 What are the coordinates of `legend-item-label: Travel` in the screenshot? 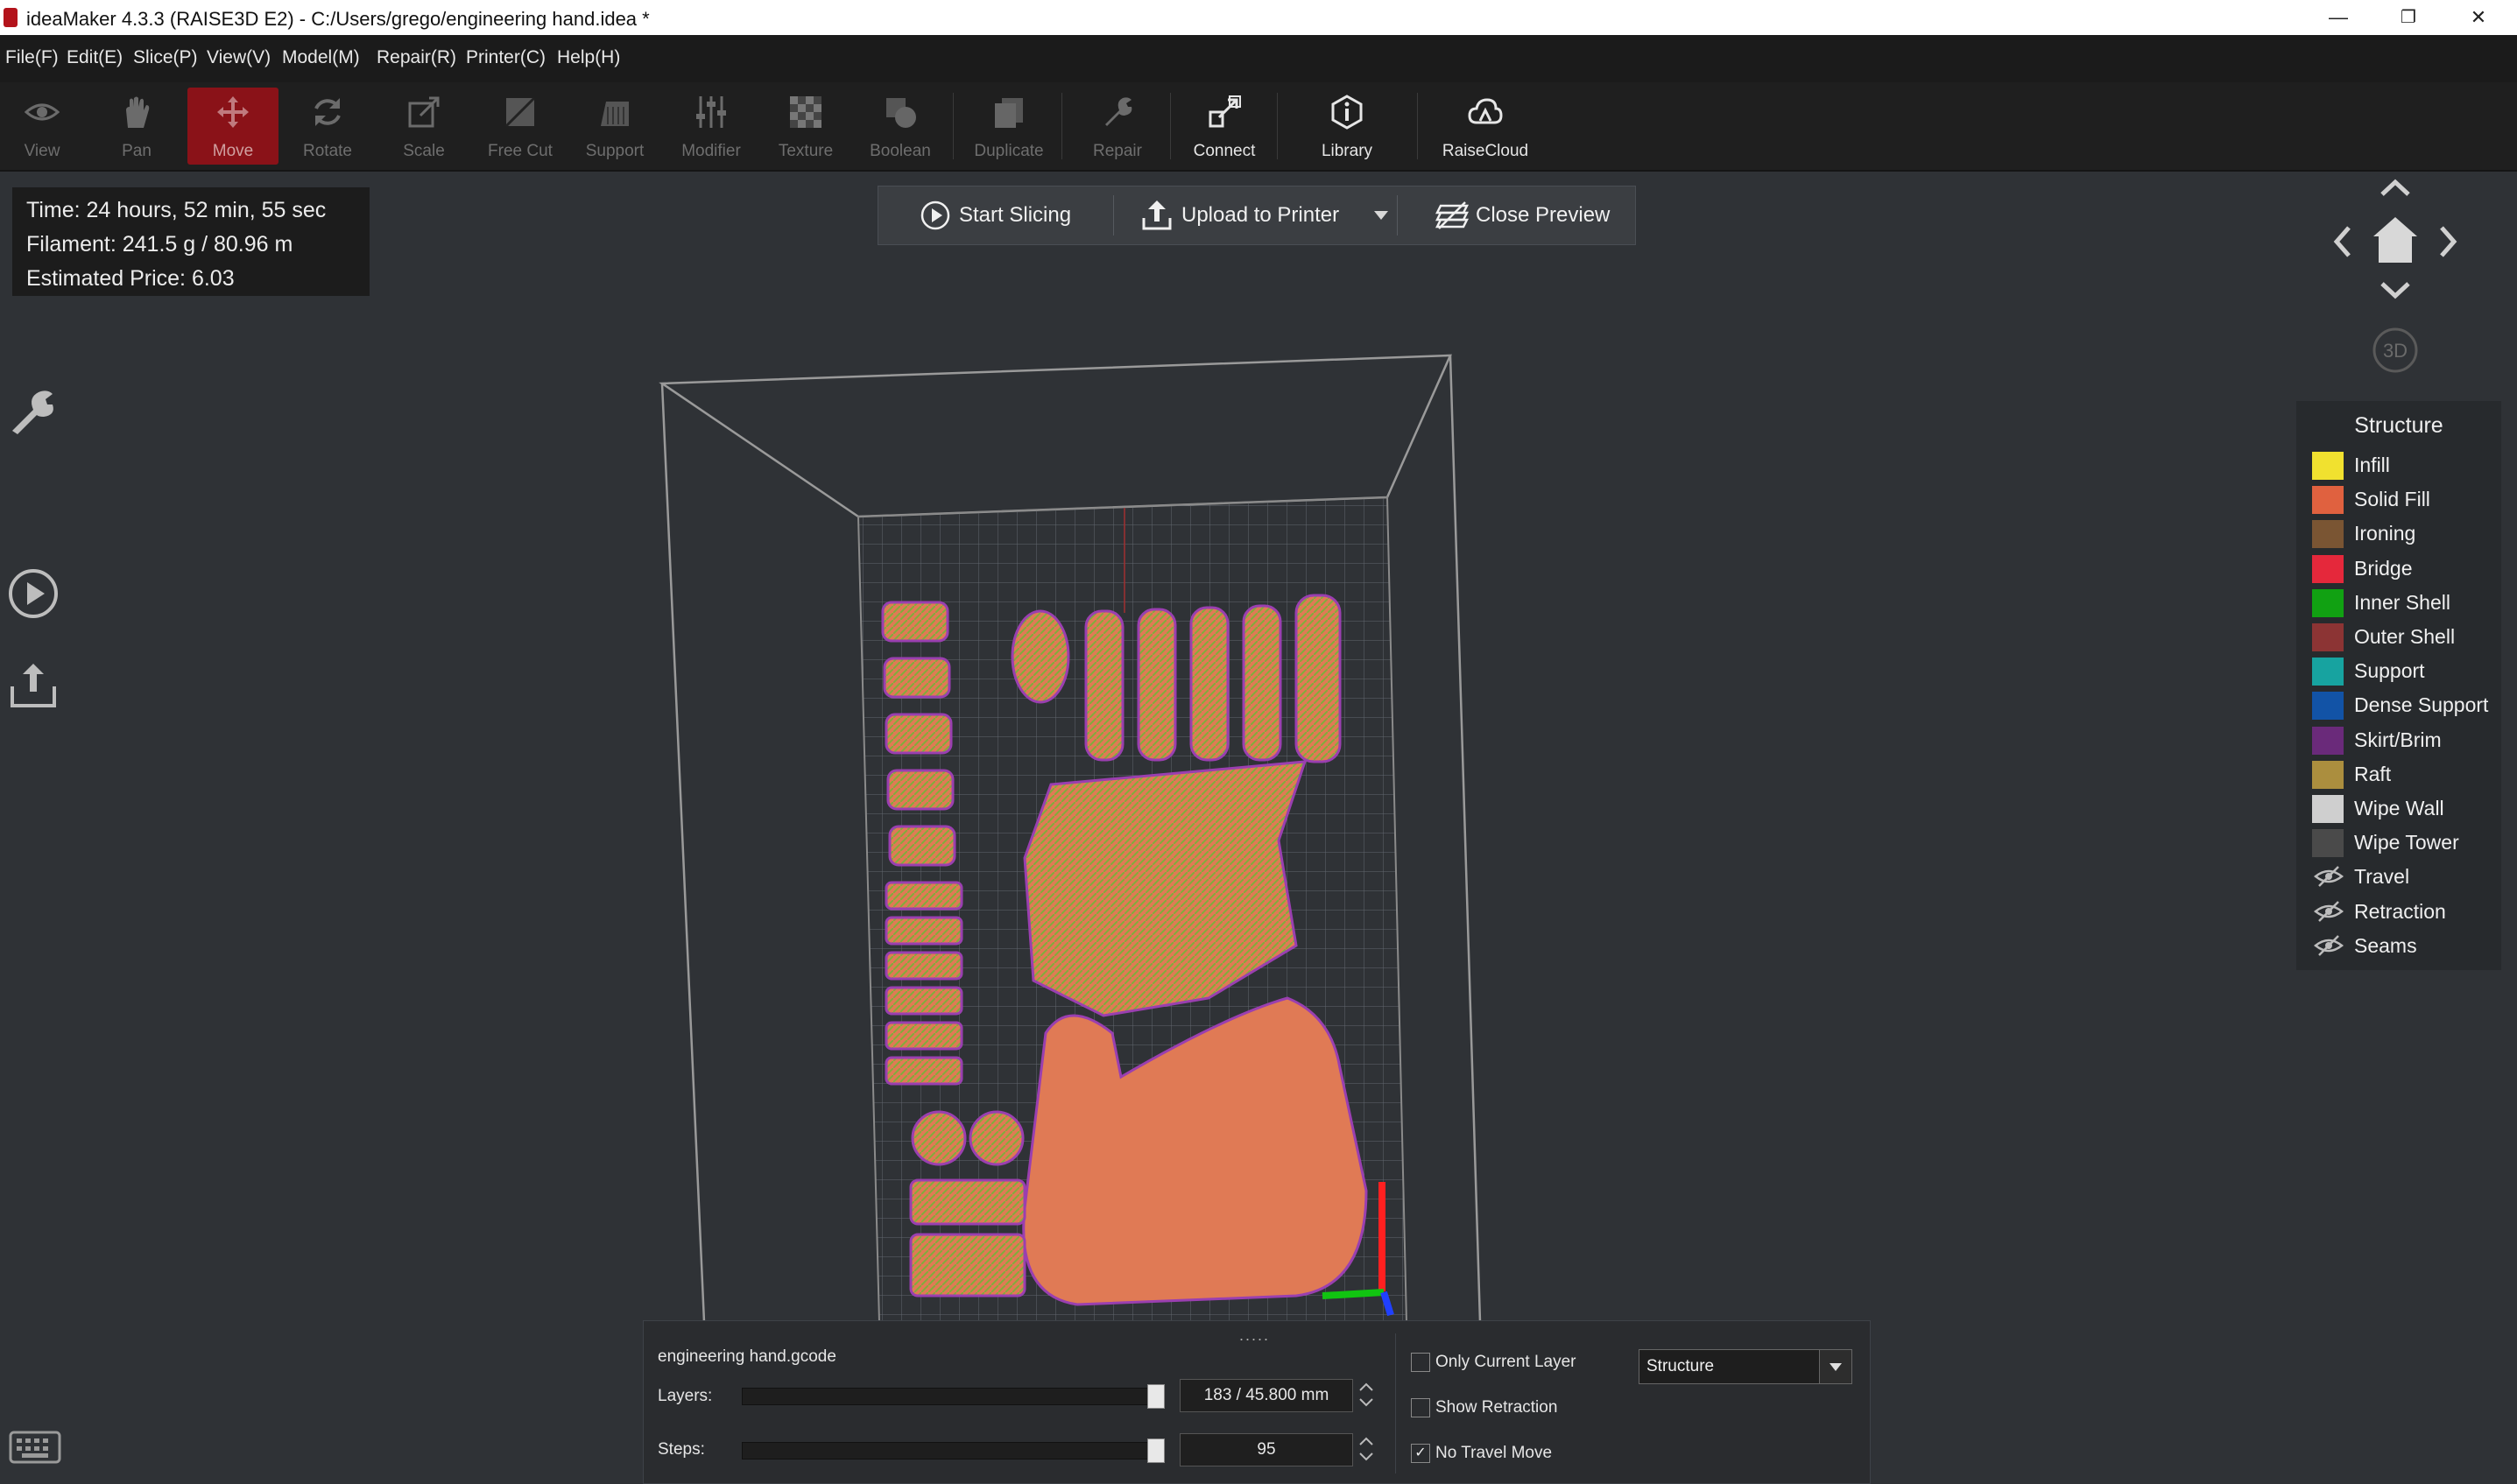 It's located at (2382, 877).